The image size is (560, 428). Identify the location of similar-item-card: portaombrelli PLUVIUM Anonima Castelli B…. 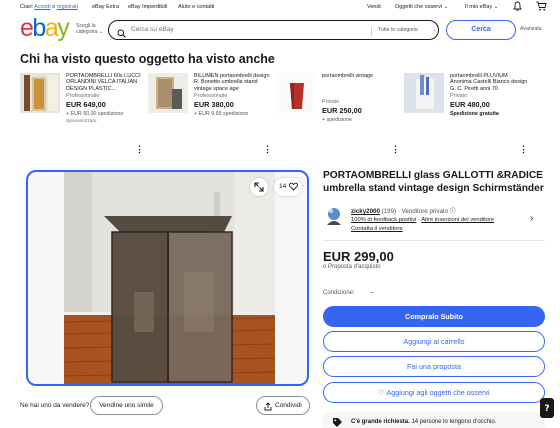
(466, 109).